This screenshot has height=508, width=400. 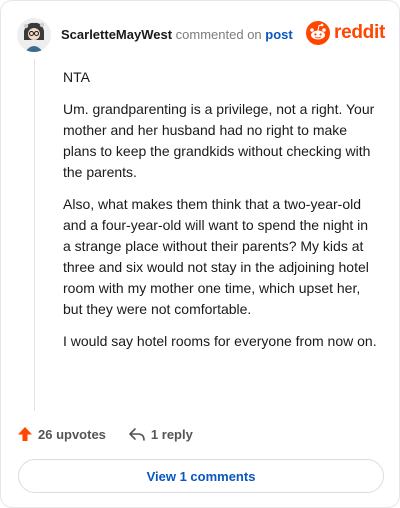 I want to click on upvote-button: 26 upvotes, so click(x=61, y=434).